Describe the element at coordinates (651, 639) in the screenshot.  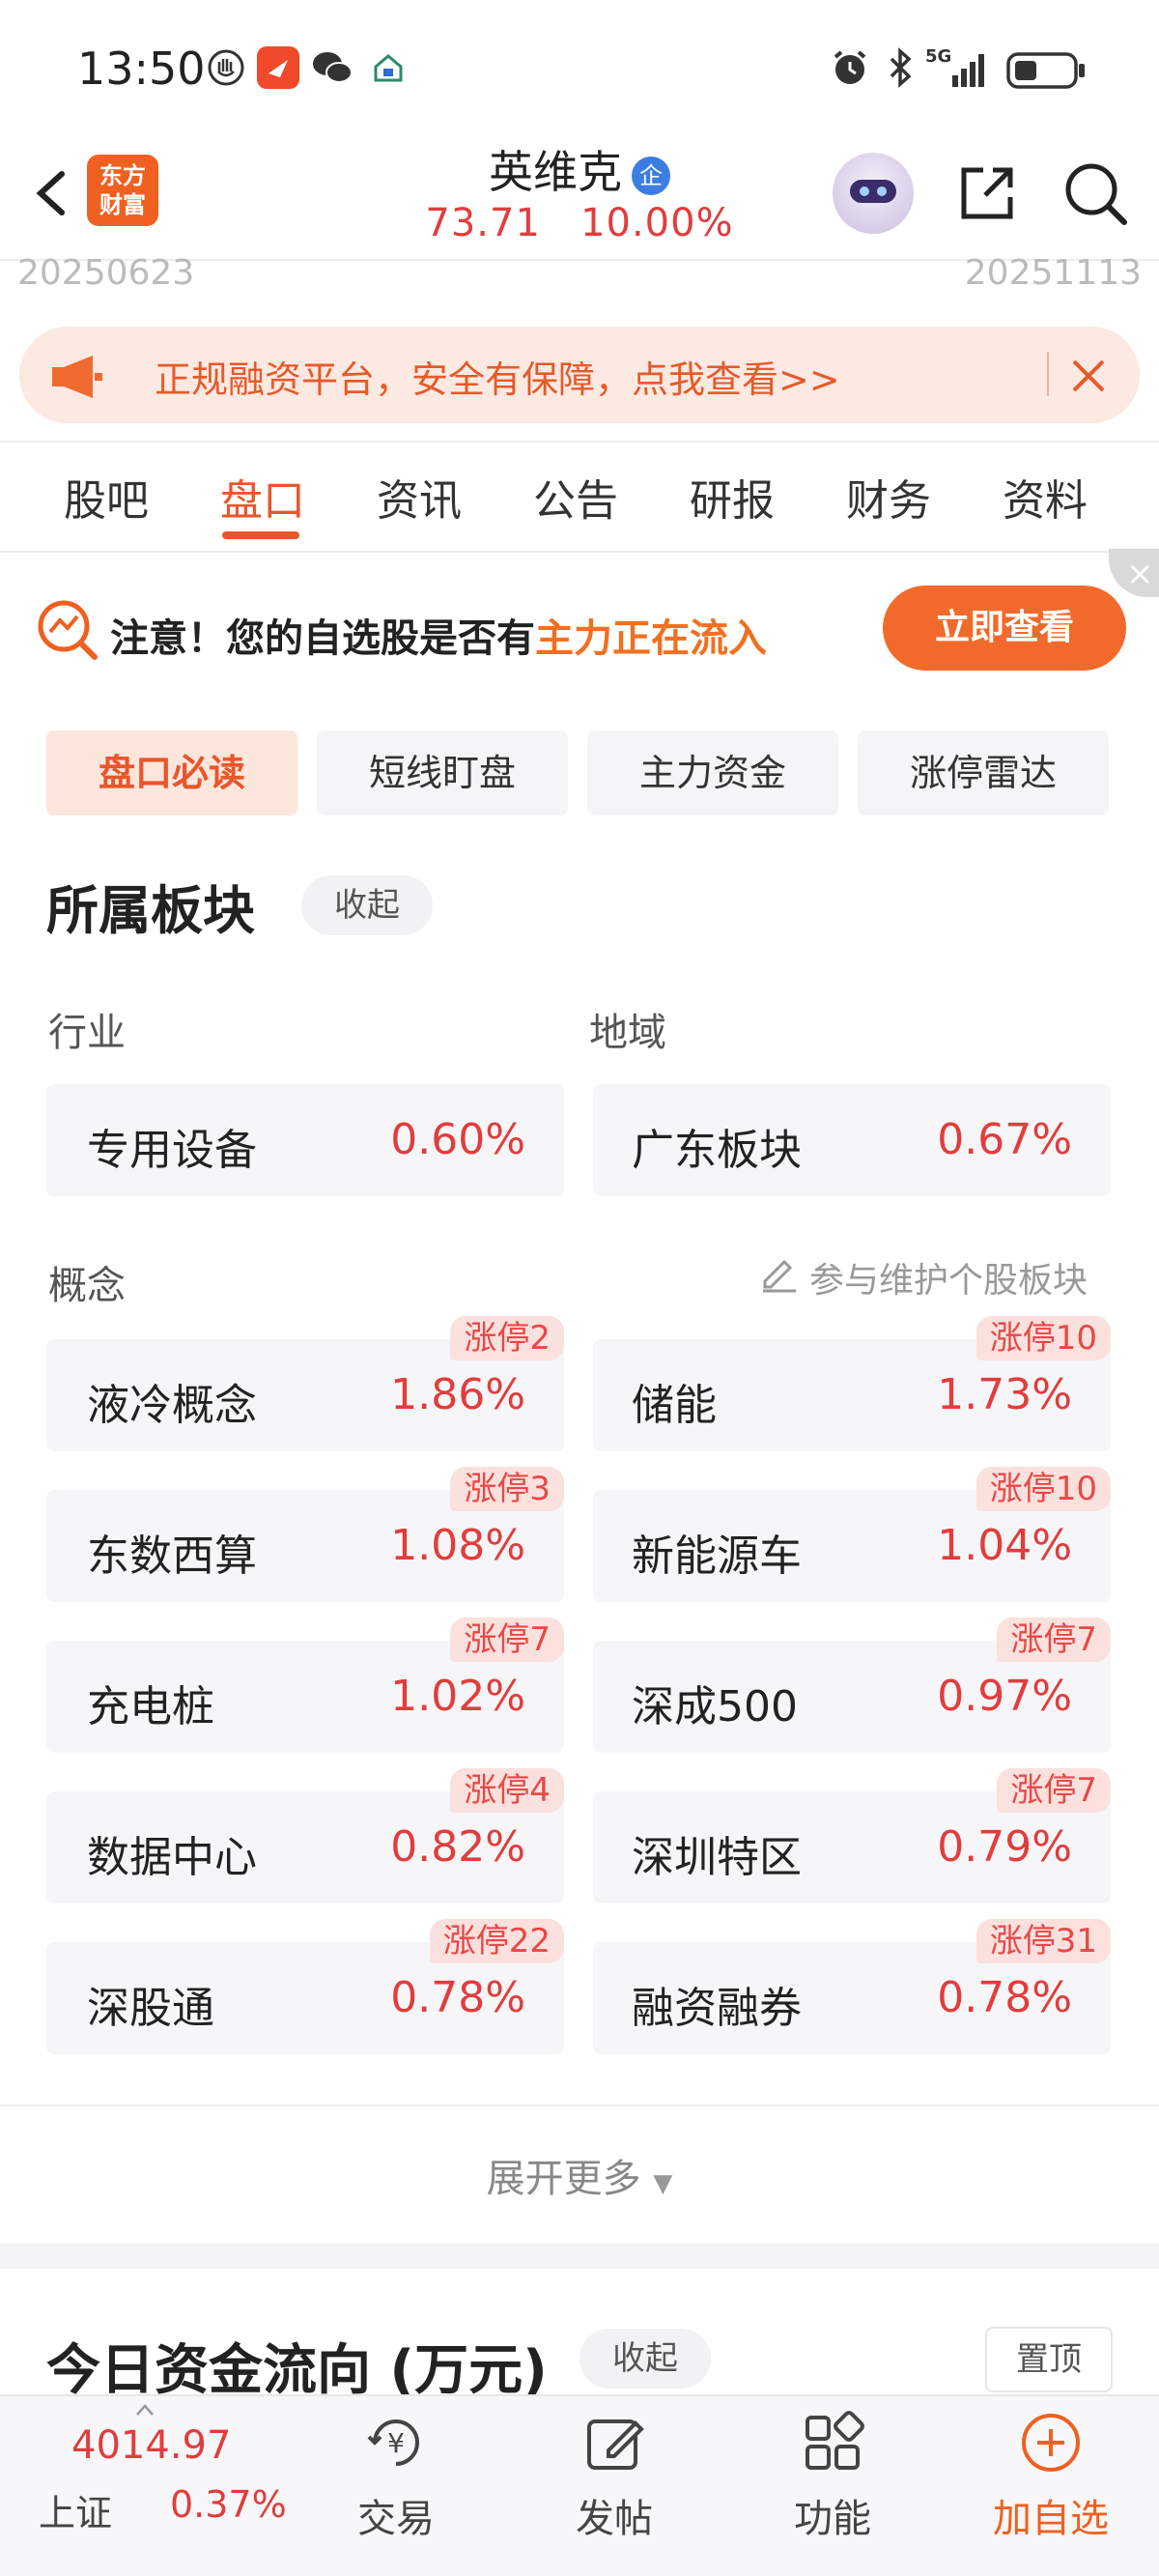
I see `notice-highlight: 主力正在流入` at that location.